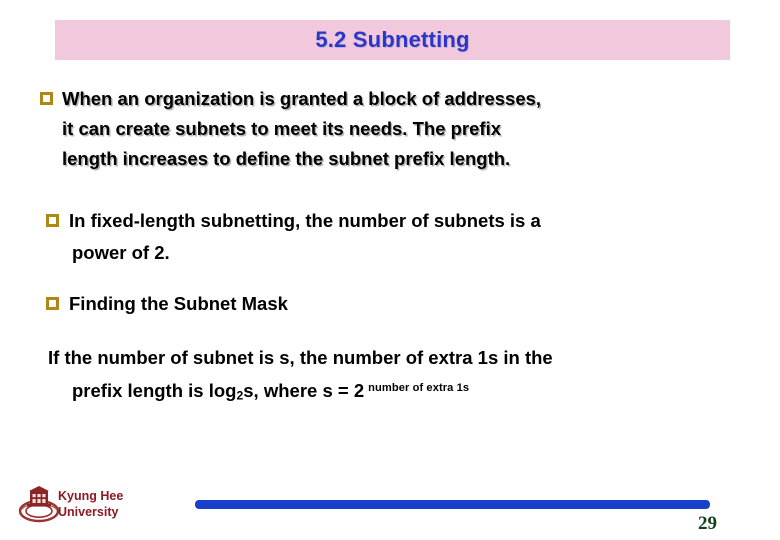 The image size is (780, 540). I want to click on bullet-line: Finding the Subnet Mask, so click(167, 303).